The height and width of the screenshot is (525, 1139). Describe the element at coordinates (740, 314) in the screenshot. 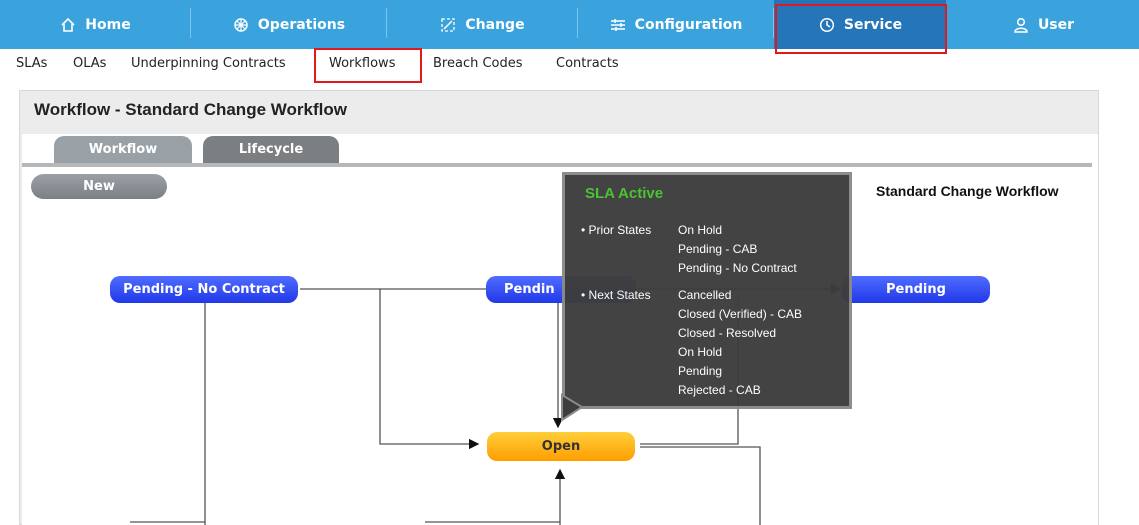

I see `next-state: Closed (Verified) - CAB` at that location.